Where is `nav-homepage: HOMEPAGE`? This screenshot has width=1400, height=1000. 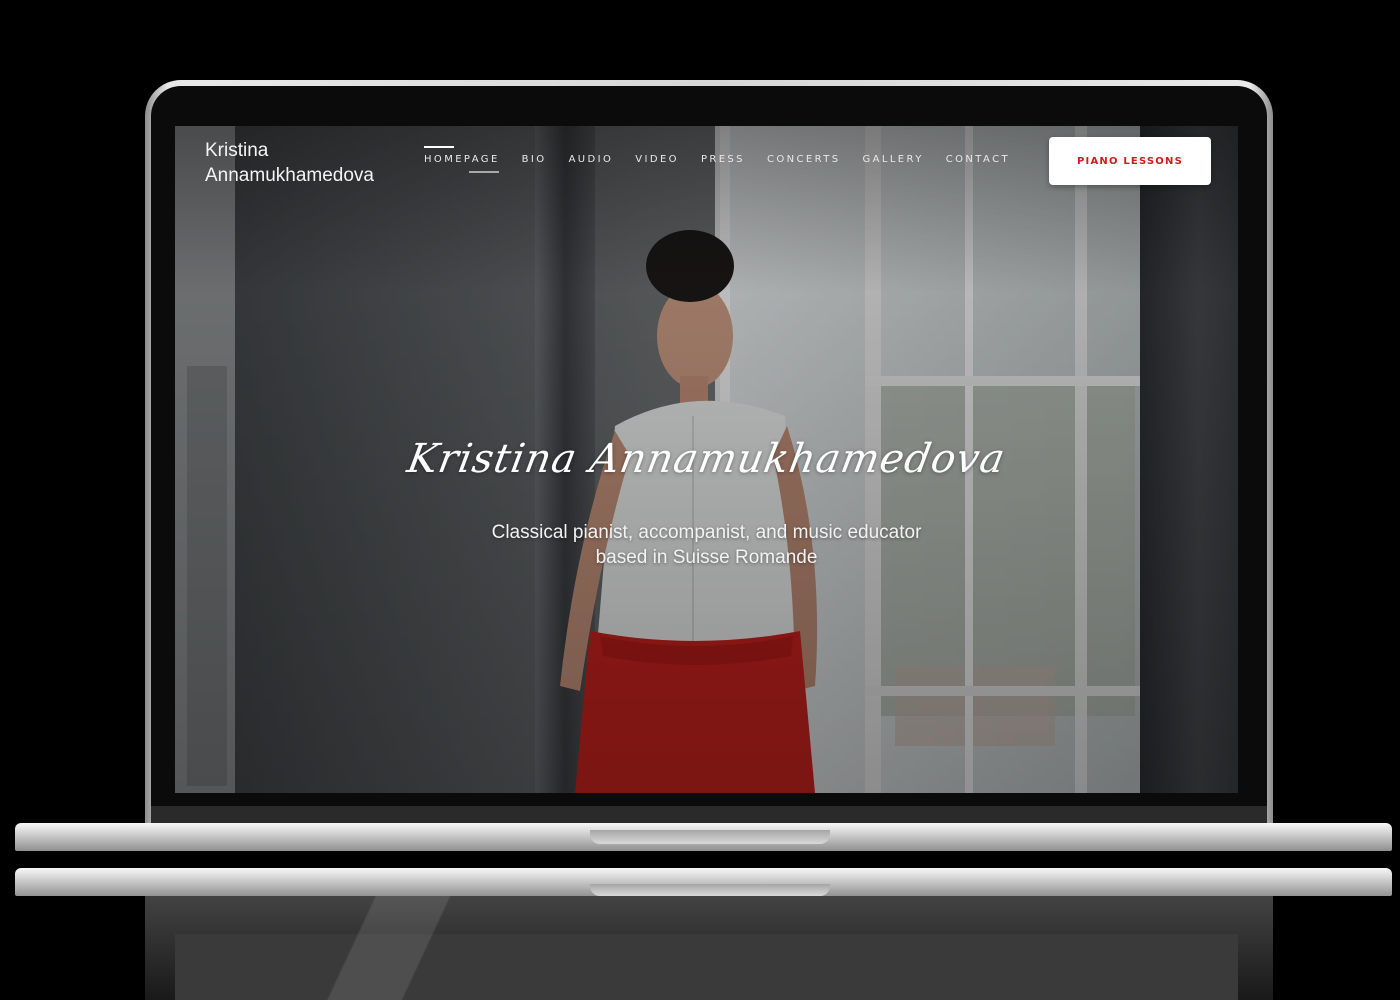 nav-homepage: HOMEPAGE is located at coordinates (462, 159).